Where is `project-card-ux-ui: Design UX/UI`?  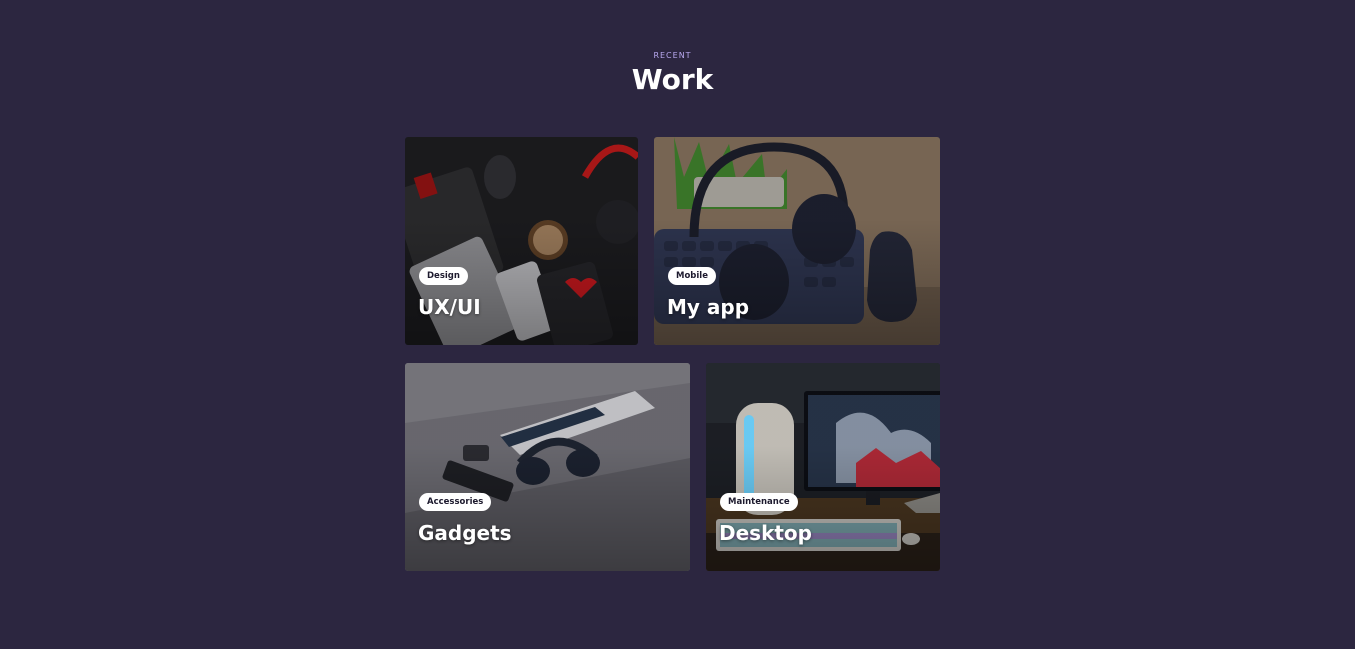 project-card-ux-ui: Design UX/UI is located at coordinates (521, 241).